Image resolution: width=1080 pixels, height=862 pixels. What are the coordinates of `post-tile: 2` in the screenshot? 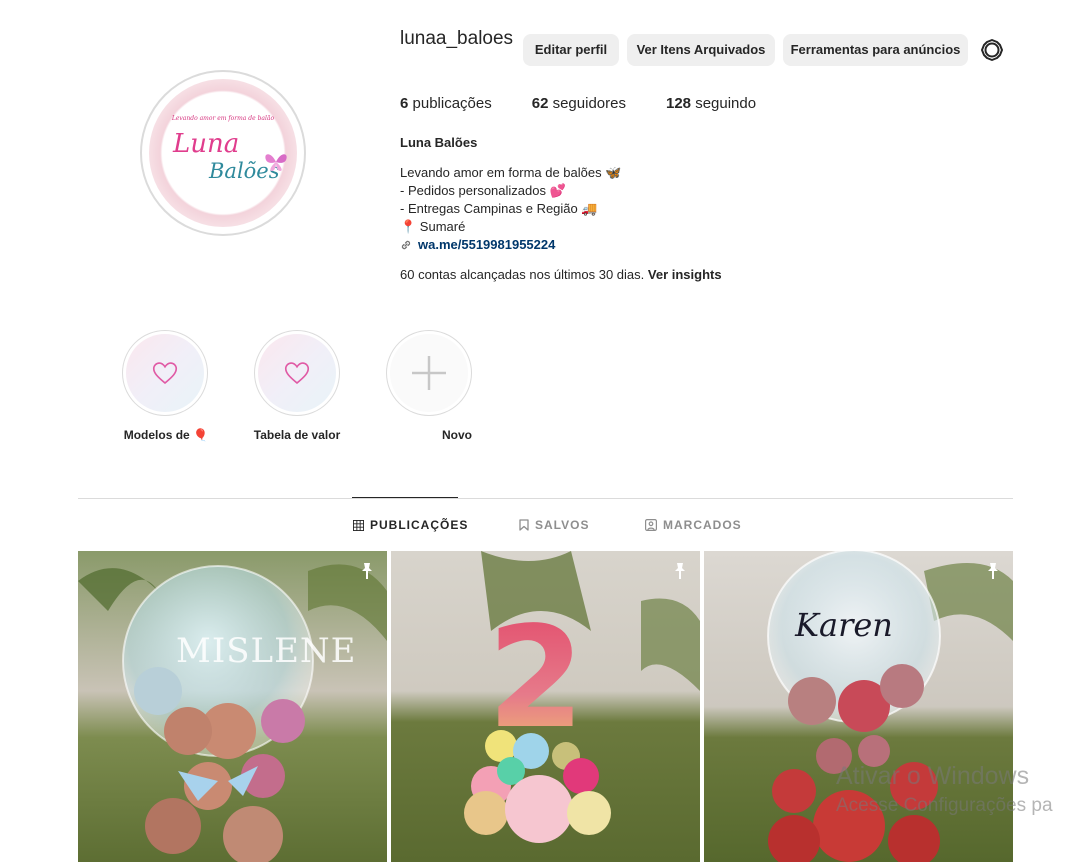 It's located at (545, 706).